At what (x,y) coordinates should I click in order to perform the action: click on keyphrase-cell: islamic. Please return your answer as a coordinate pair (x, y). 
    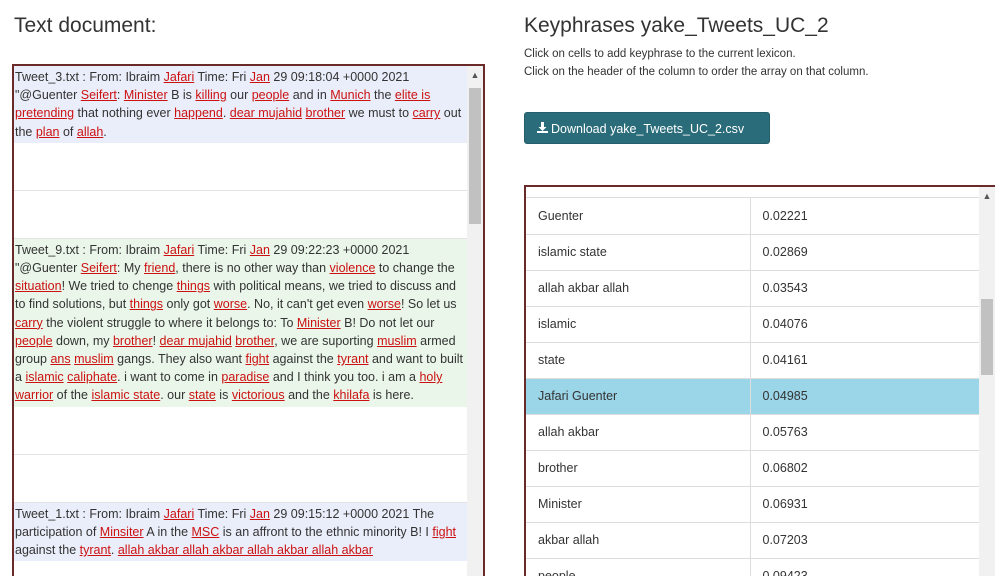
    Looking at the image, I should click on (638, 324).